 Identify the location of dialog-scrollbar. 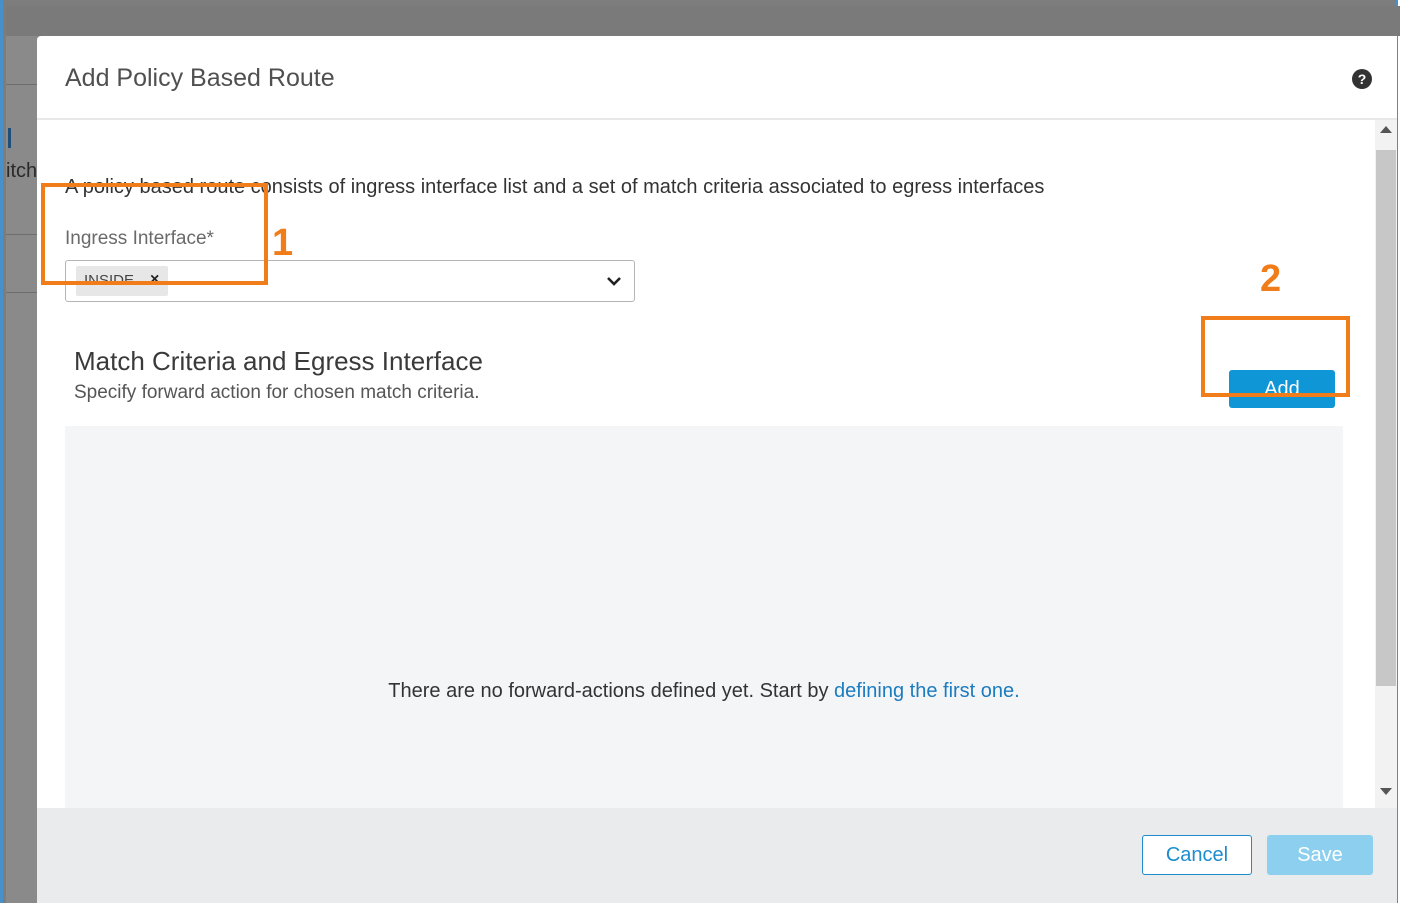
(1386, 464).